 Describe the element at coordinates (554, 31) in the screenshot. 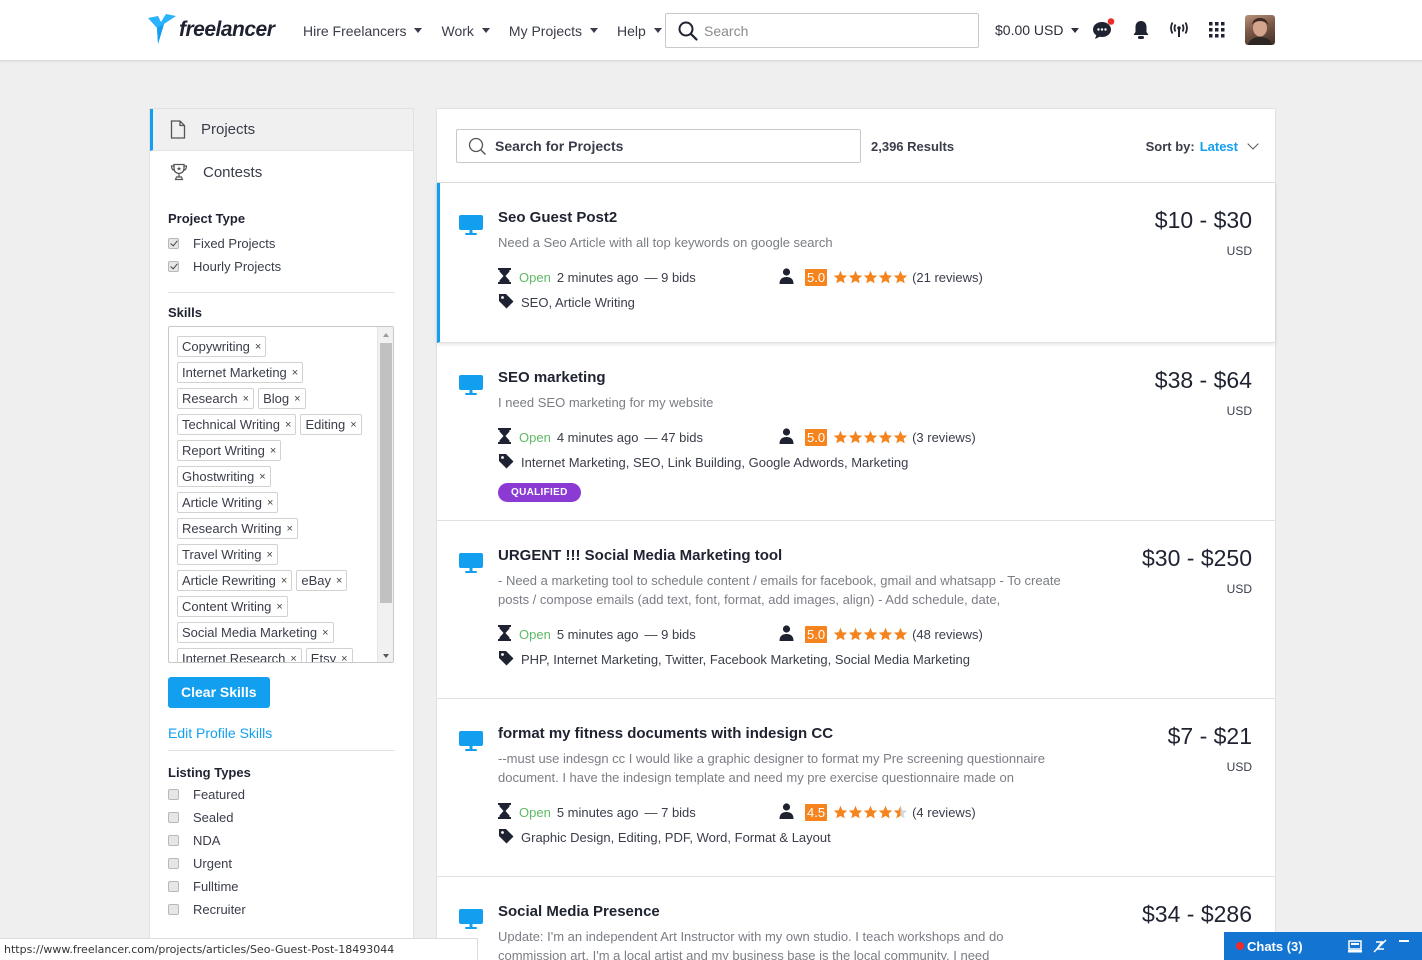

I see `nav-my-projects: My Projects` at that location.